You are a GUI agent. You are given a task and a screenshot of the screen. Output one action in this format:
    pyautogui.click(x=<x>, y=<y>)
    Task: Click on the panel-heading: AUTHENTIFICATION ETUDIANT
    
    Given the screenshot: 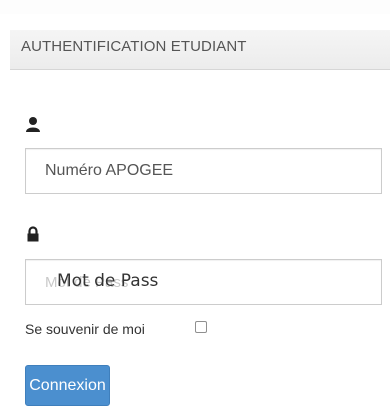 What is the action you would take?
    pyautogui.click(x=200, y=50)
    